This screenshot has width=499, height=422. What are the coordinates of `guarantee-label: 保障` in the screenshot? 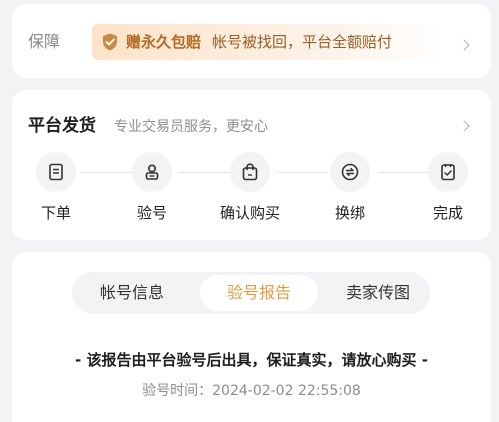 It's located at (44, 41).